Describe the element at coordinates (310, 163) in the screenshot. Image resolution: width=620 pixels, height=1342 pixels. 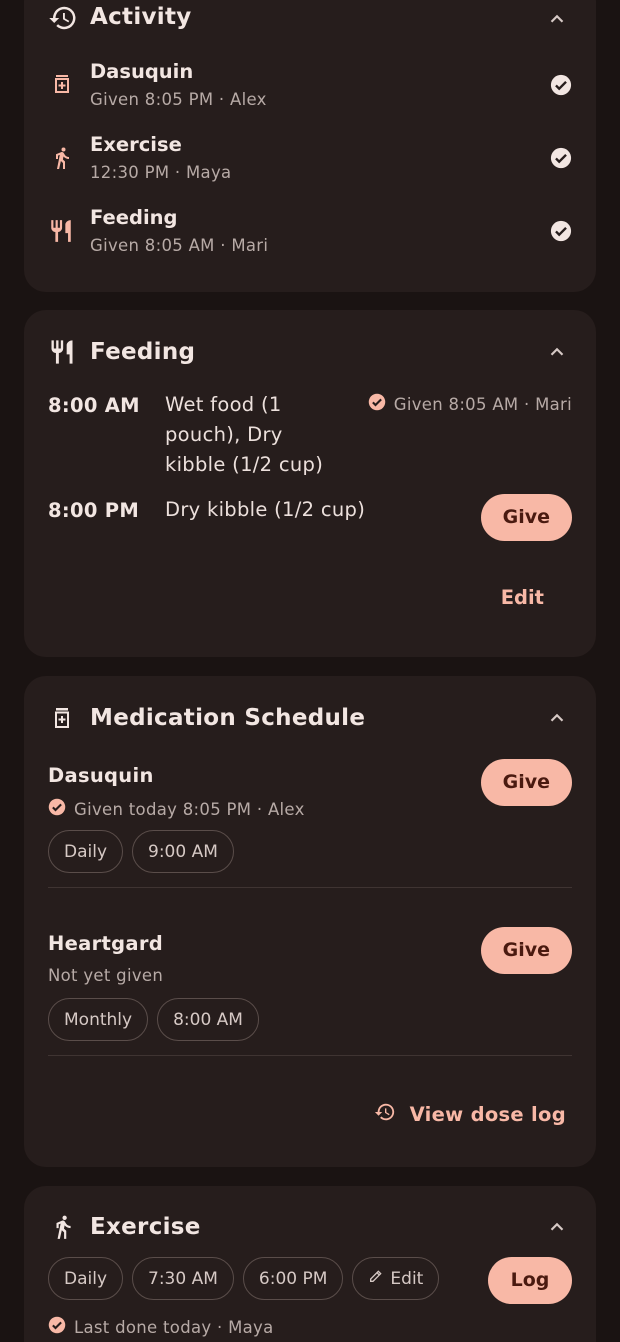
I see `activity-item-exercise: Exercise 12:30 PM · Maya` at that location.